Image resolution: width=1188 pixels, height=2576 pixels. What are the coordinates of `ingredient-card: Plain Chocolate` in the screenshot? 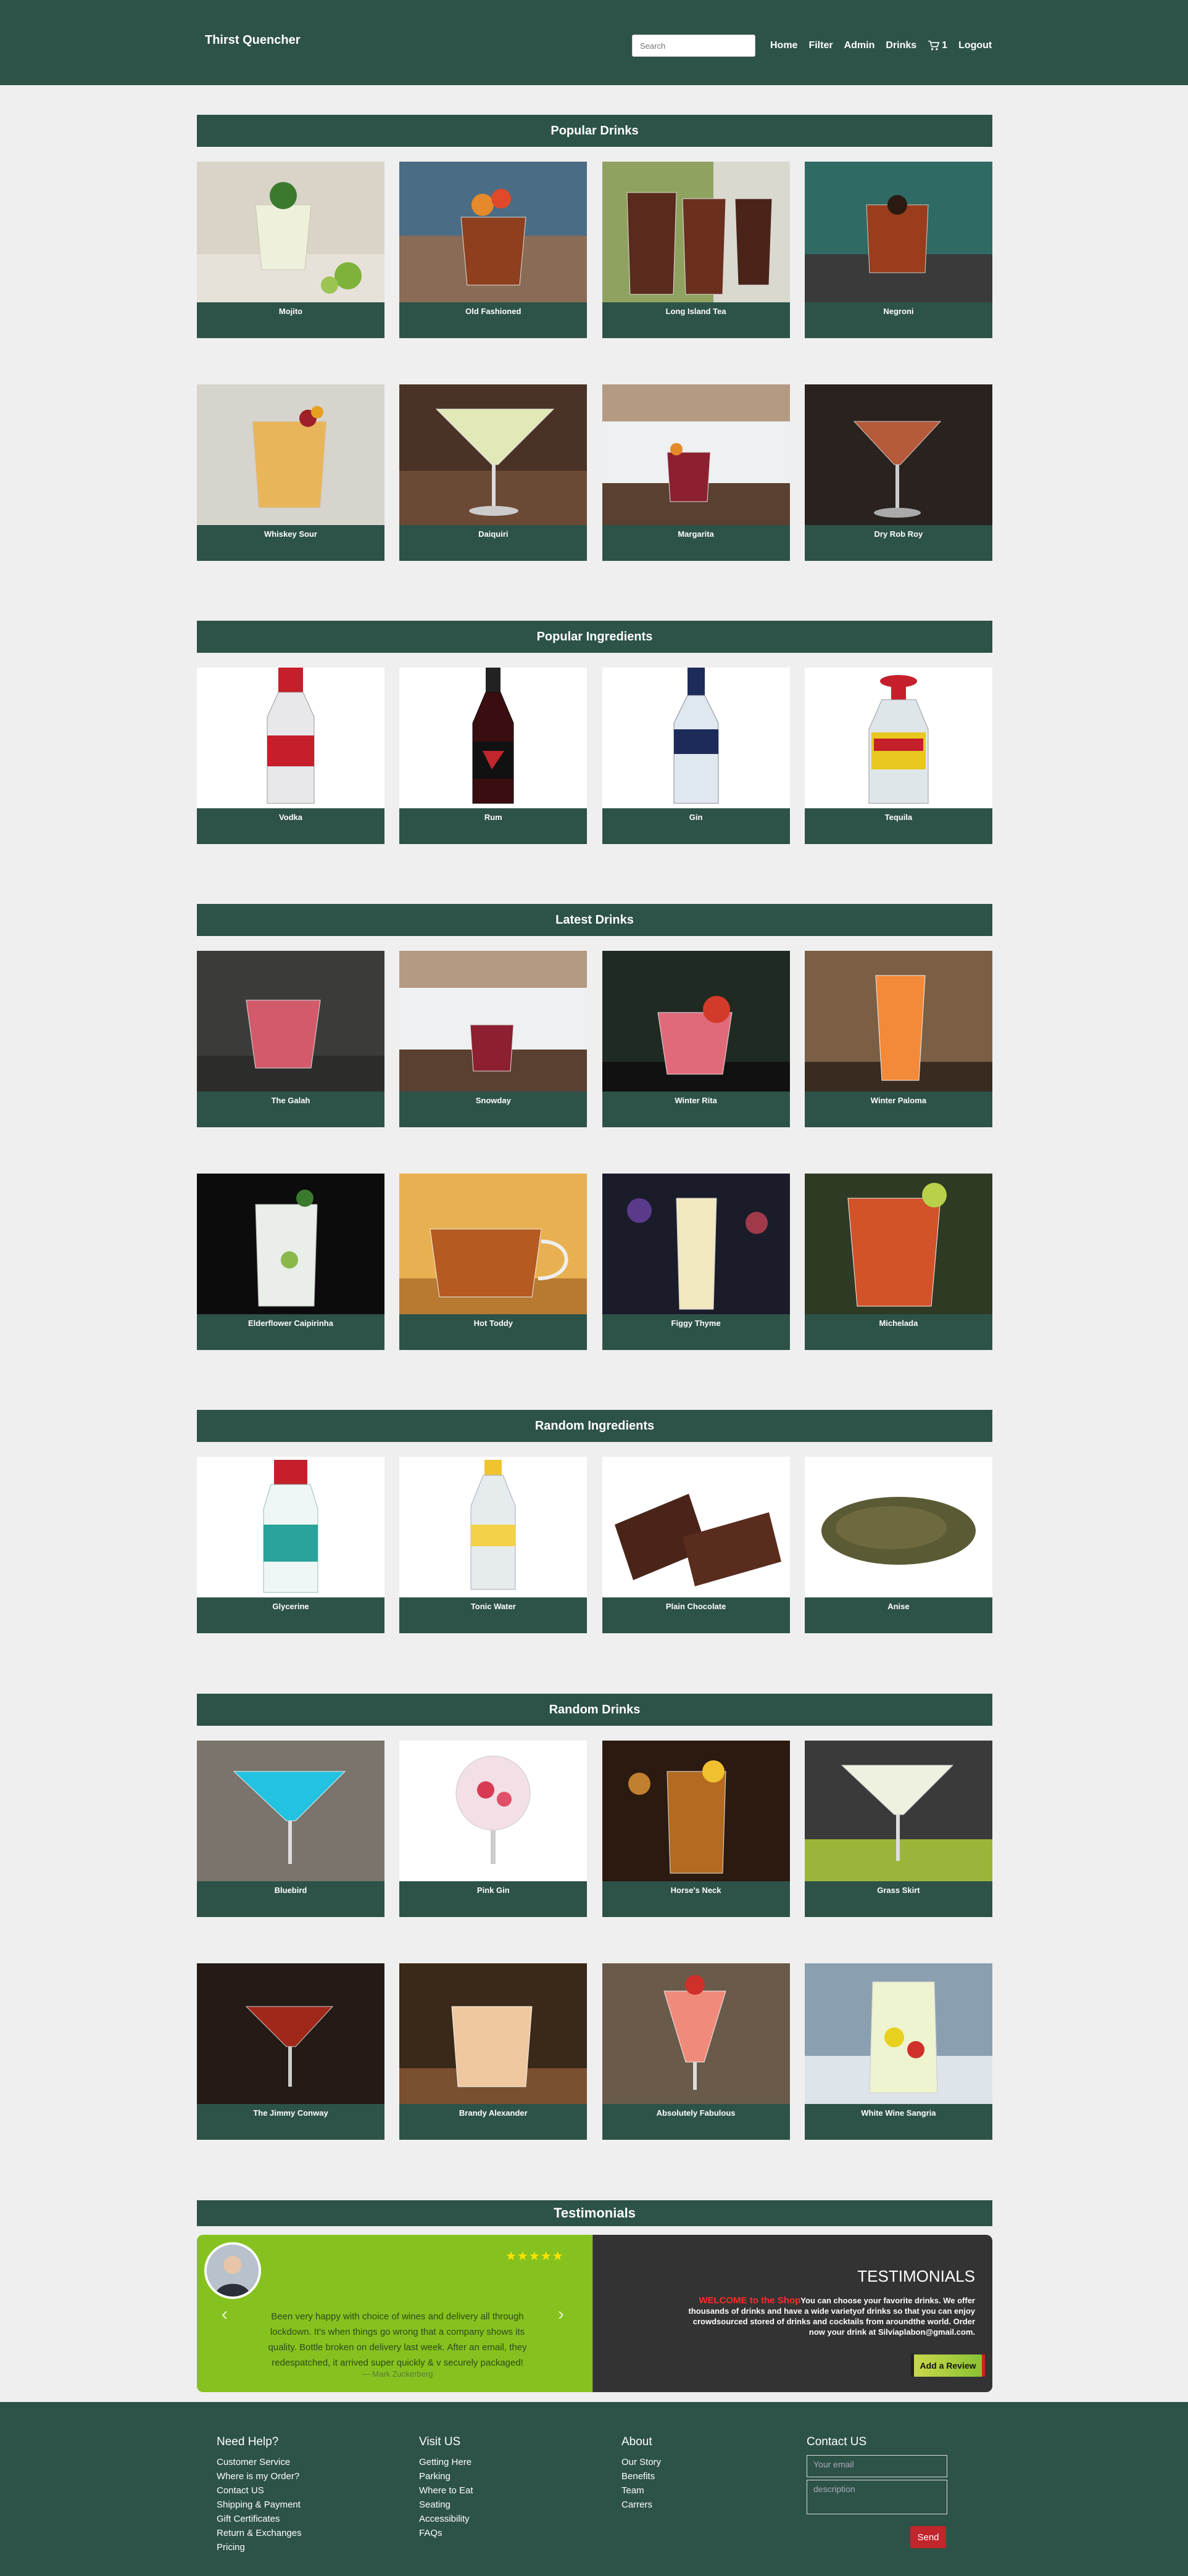 It's located at (696, 1545).